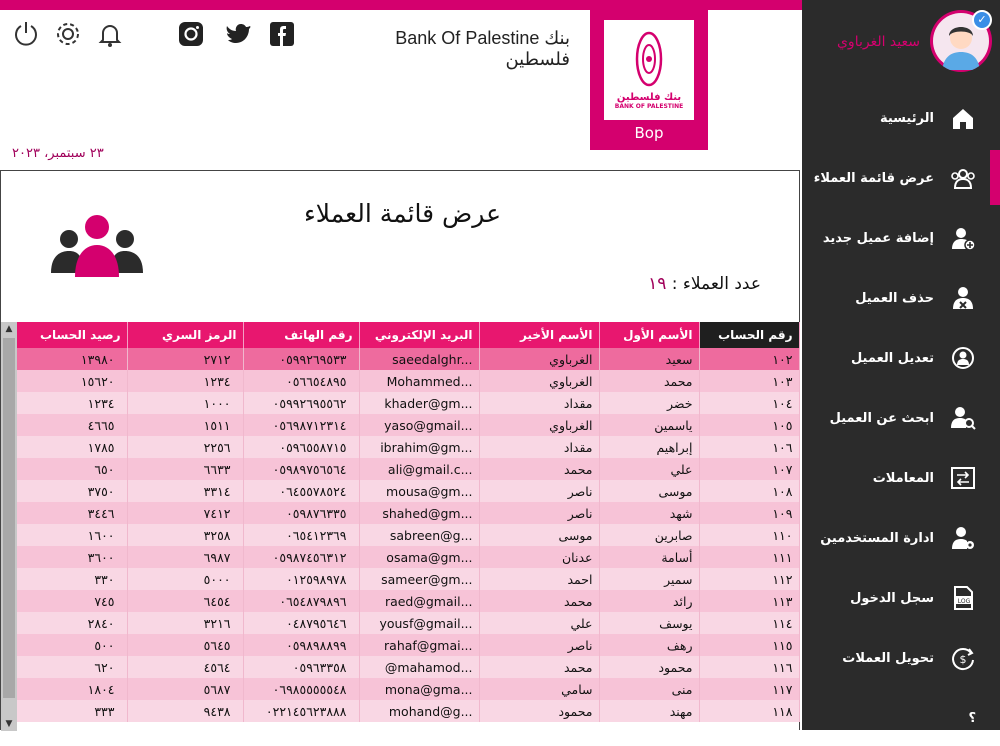 The width and height of the screenshot is (1000, 746). I want to click on table-cell: ١١٤, so click(749, 623).